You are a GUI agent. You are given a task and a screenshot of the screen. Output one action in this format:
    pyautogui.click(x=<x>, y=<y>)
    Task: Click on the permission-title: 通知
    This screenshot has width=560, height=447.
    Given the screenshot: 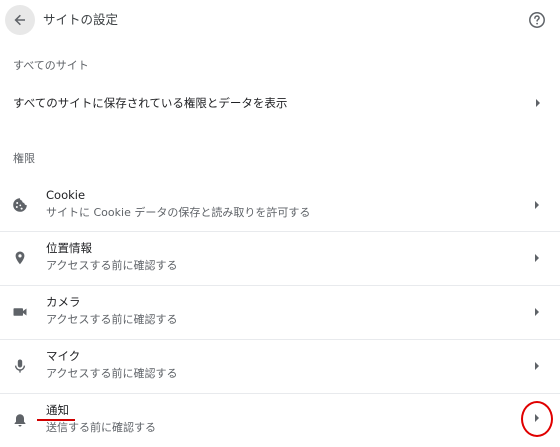 What is the action you would take?
    pyautogui.click(x=57, y=410)
    